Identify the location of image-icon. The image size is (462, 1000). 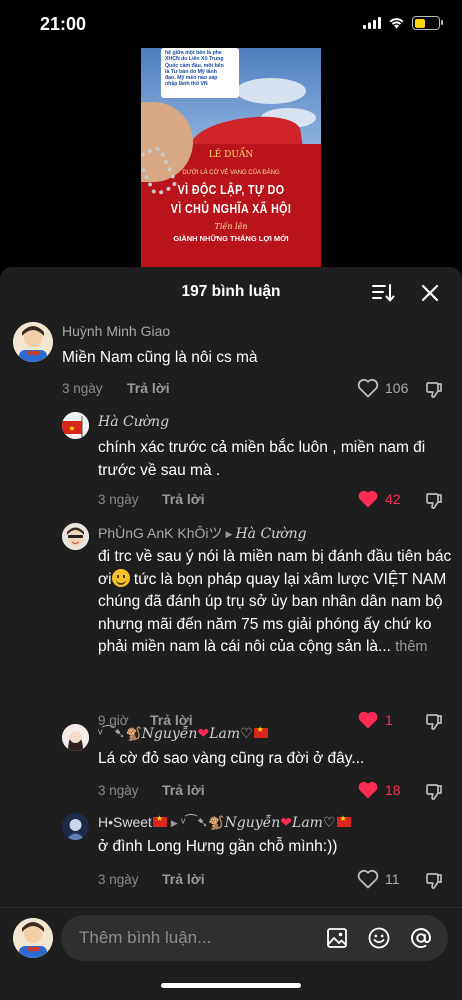
(337, 938).